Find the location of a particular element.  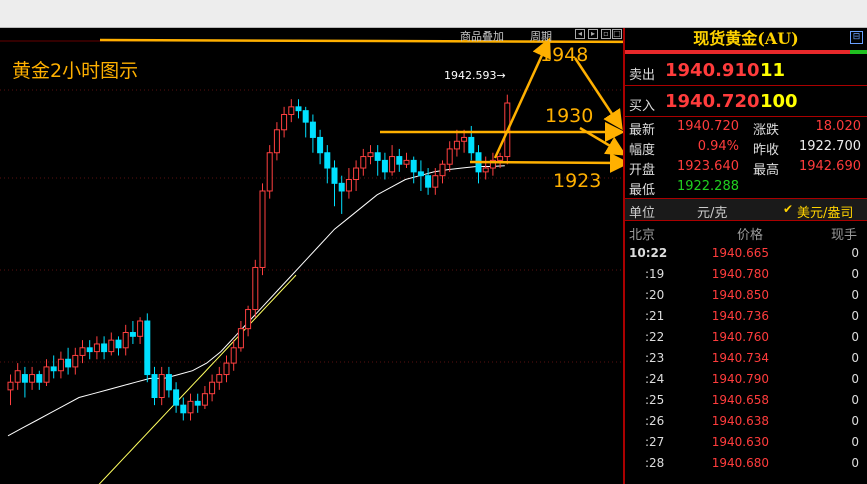

unit-usd-option: 美元/盎司 is located at coordinates (825, 211).